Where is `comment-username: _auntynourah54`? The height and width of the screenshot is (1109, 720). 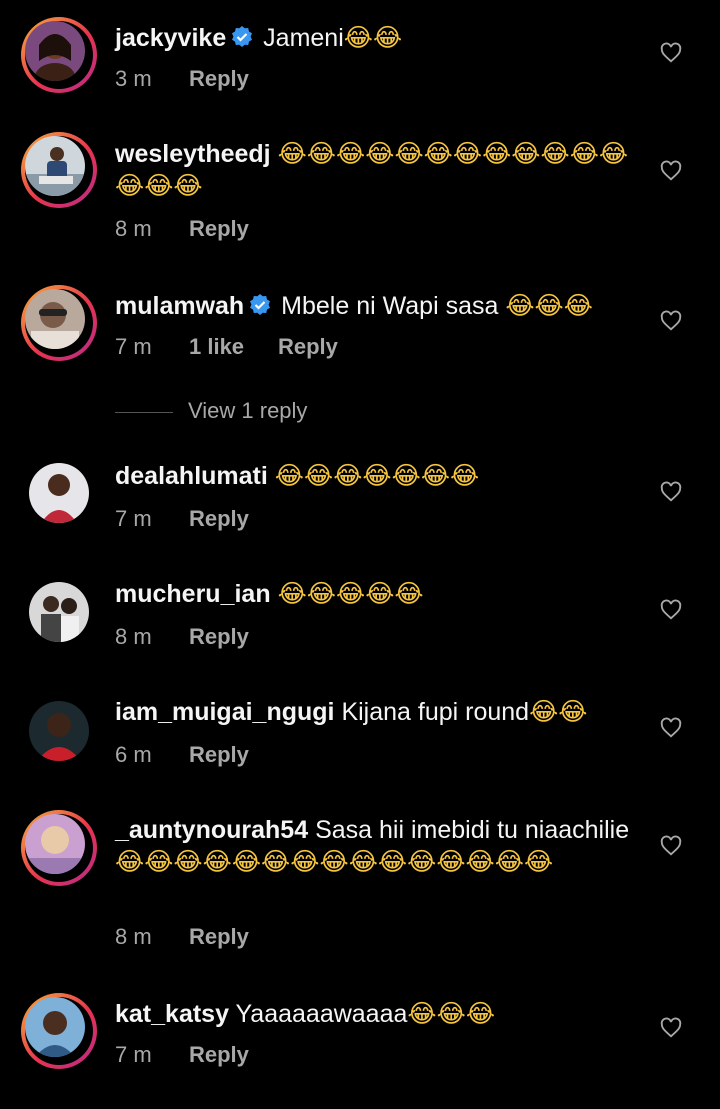
comment-username: _auntynourah54 is located at coordinates (211, 830).